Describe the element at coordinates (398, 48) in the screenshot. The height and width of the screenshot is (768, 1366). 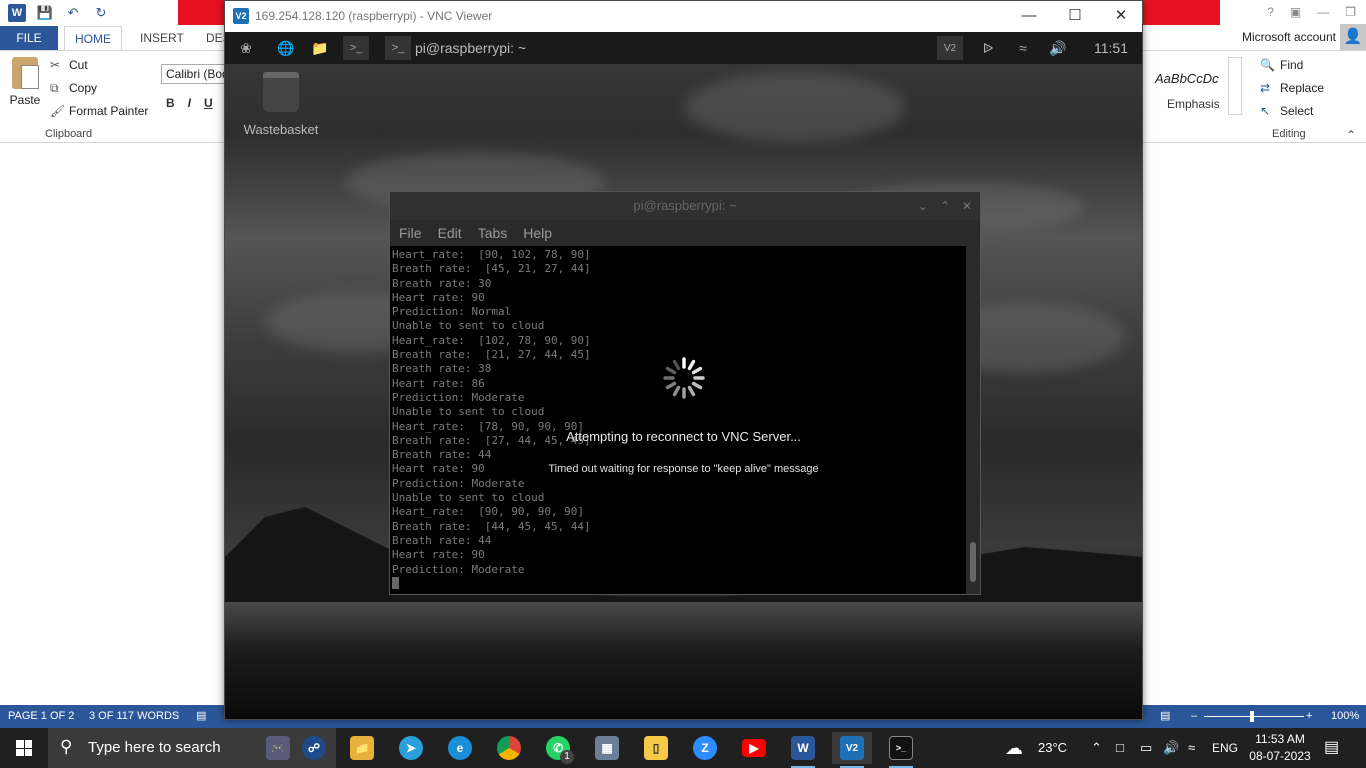
I see `terminal-task-icon: >_` at that location.